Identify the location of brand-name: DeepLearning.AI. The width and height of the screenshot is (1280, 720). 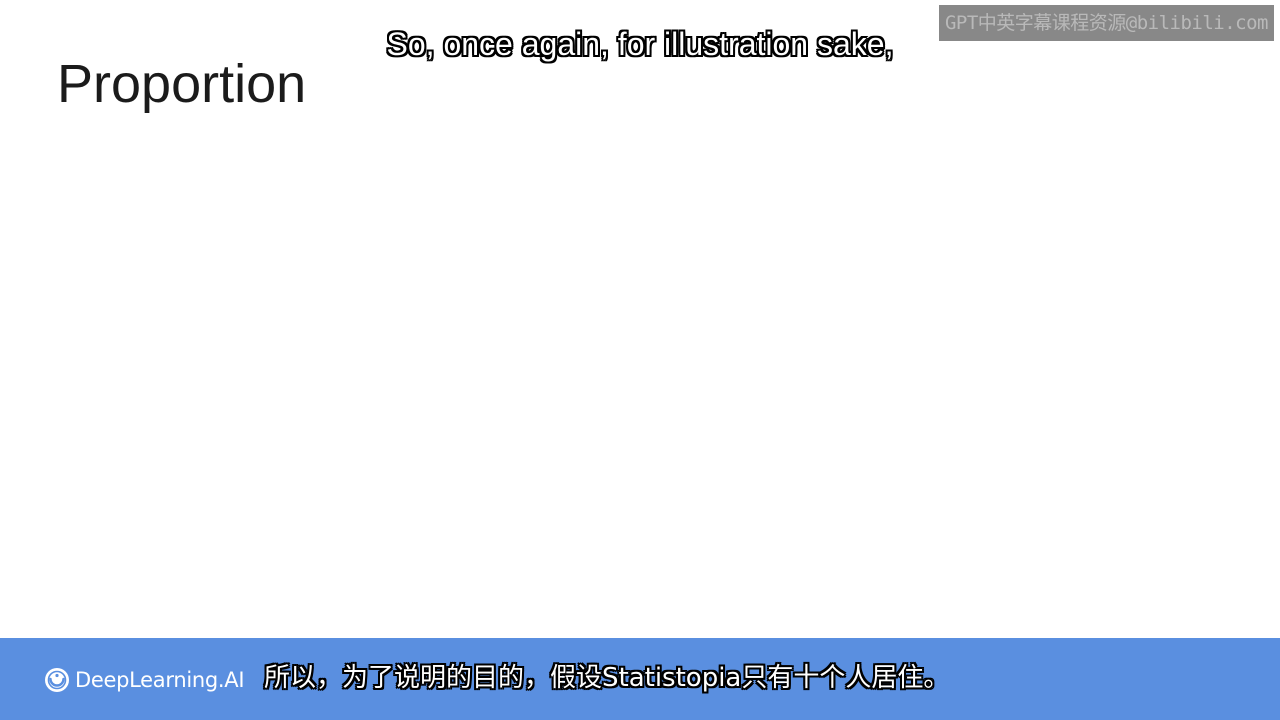
(160, 680).